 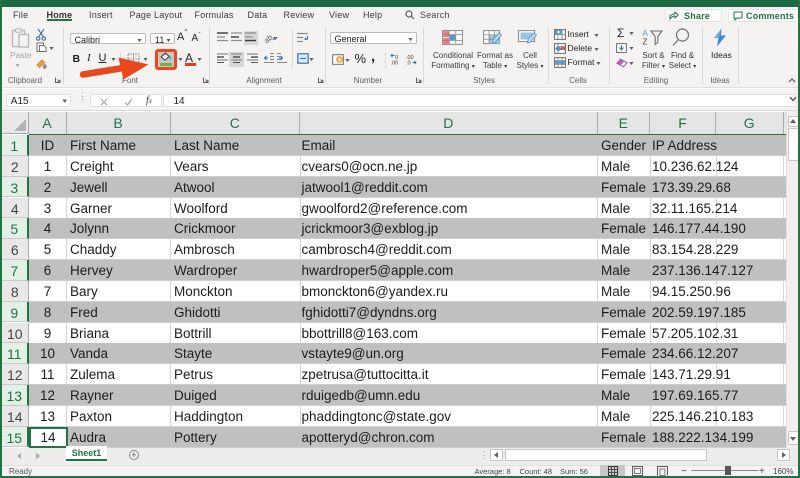 I want to click on svg-text: .0, so click(x=408, y=63).